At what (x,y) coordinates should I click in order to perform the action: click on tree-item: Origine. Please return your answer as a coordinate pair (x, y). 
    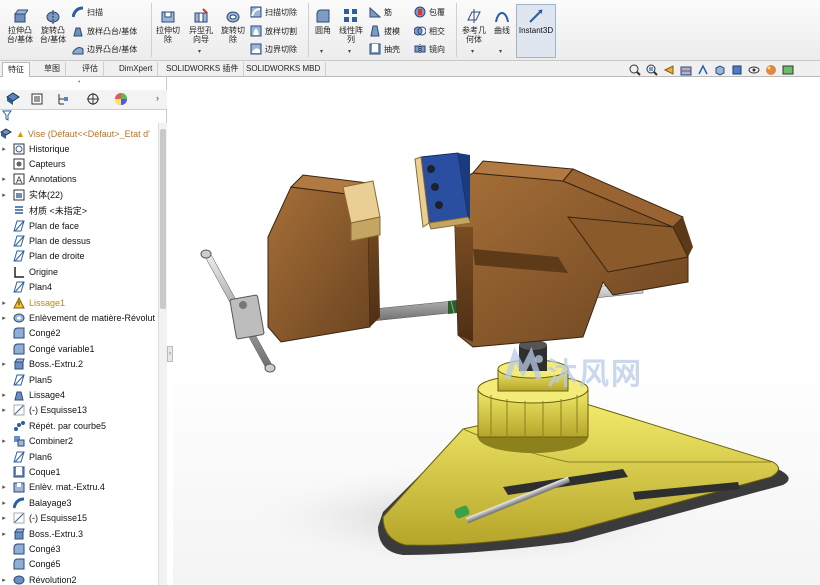
    Looking at the image, I should click on (79, 271).